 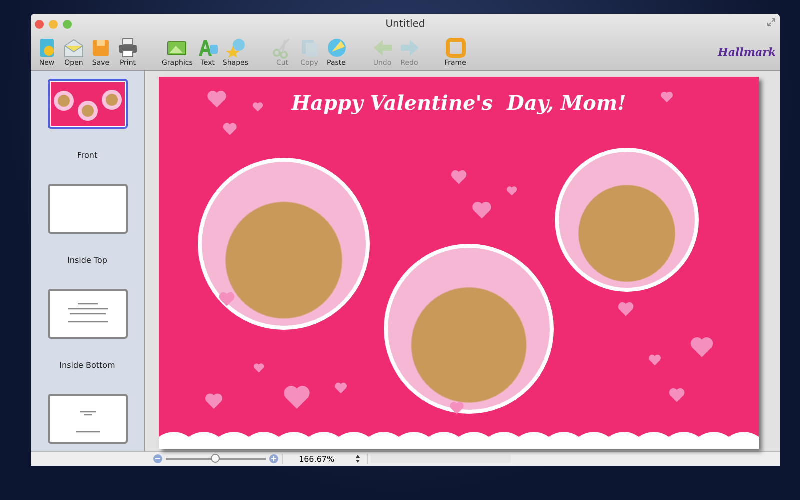 What do you see at coordinates (747, 52) in the screenshot?
I see `brand-logo: Hallmark` at bounding box center [747, 52].